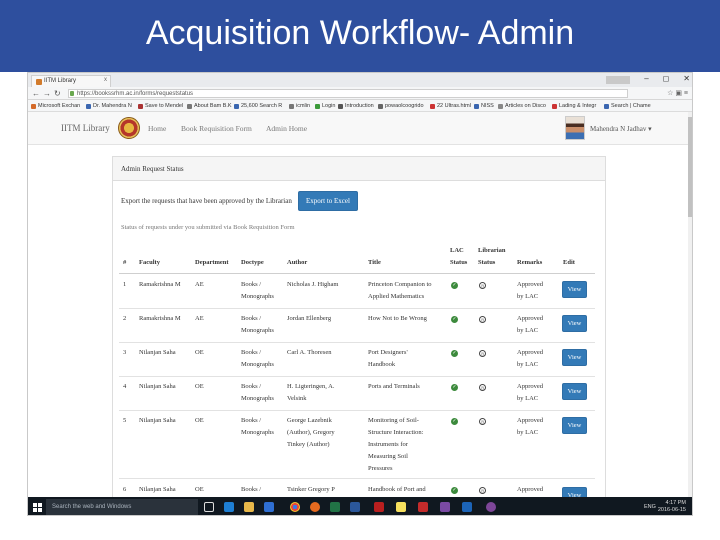 The height and width of the screenshot is (540, 720). I want to click on cell-title: Structure Interaction:, so click(396, 432).